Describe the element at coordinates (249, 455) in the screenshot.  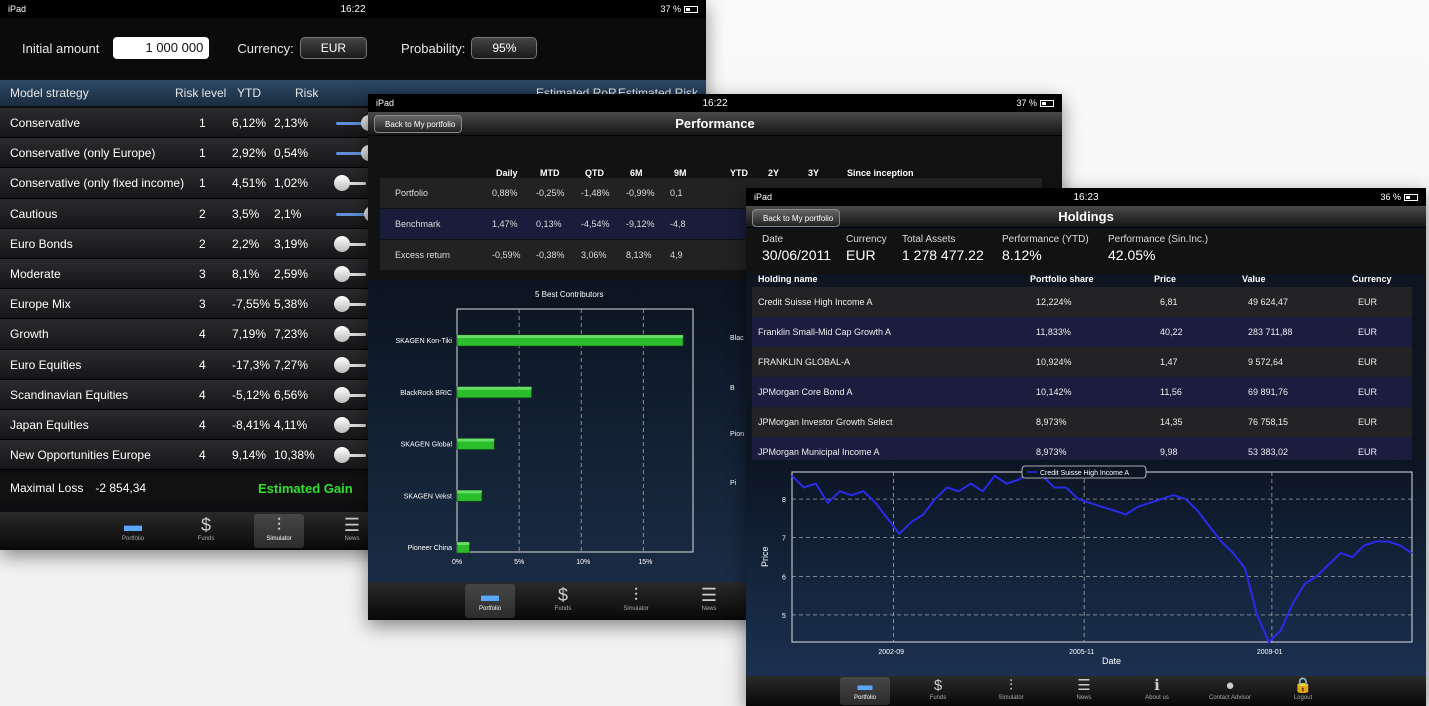
I see `ytd-value: 9,14%` at that location.